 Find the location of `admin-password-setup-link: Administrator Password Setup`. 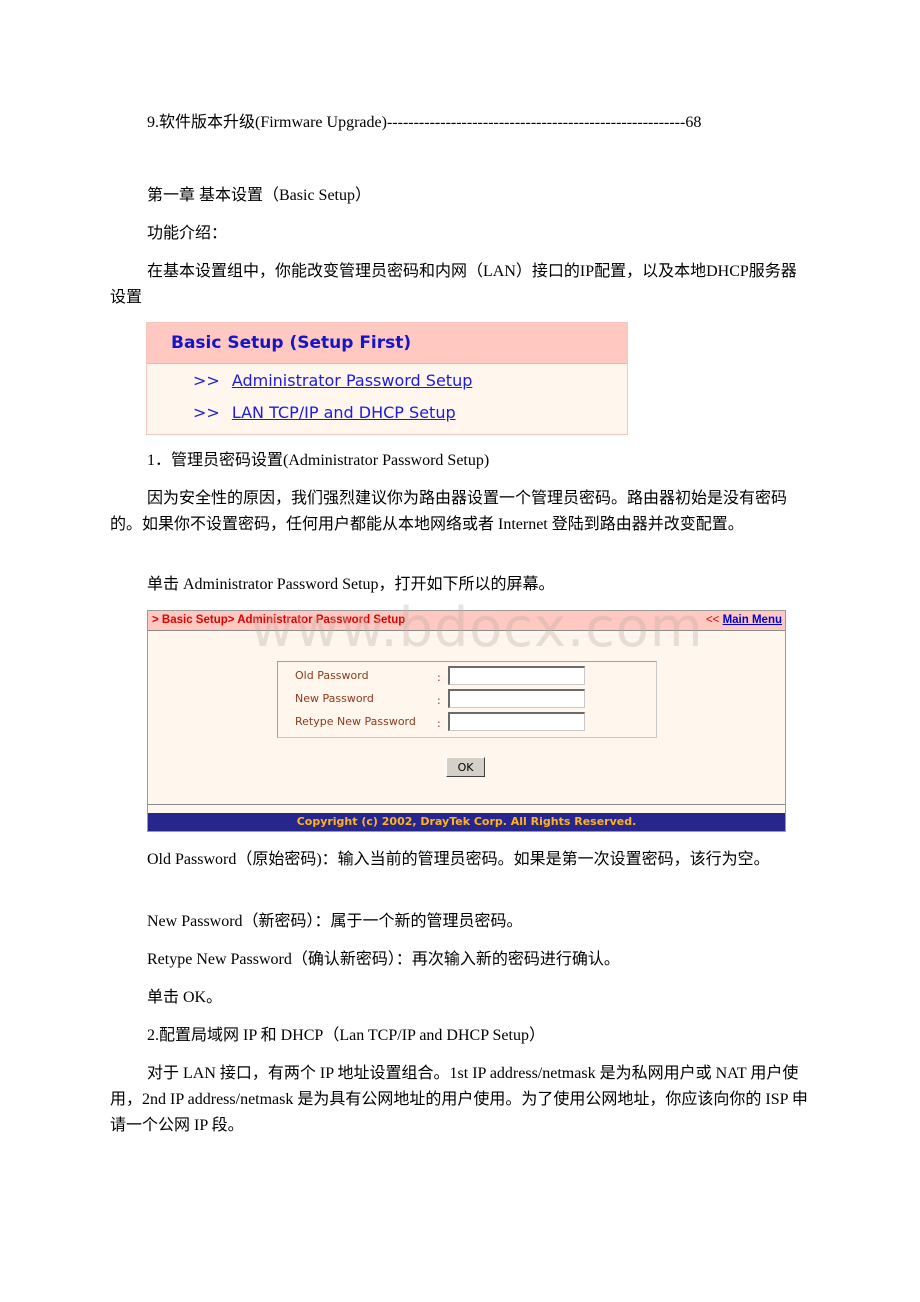

admin-password-setup-link: Administrator Password Setup is located at coordinates (352, 380).